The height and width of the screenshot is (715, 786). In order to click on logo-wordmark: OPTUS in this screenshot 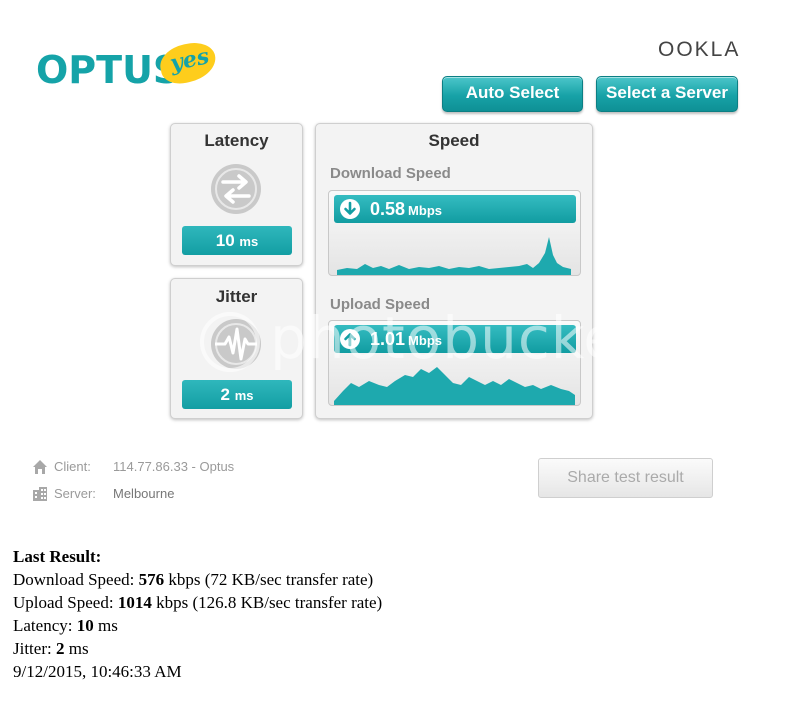, I will do `click(108, 70)`.